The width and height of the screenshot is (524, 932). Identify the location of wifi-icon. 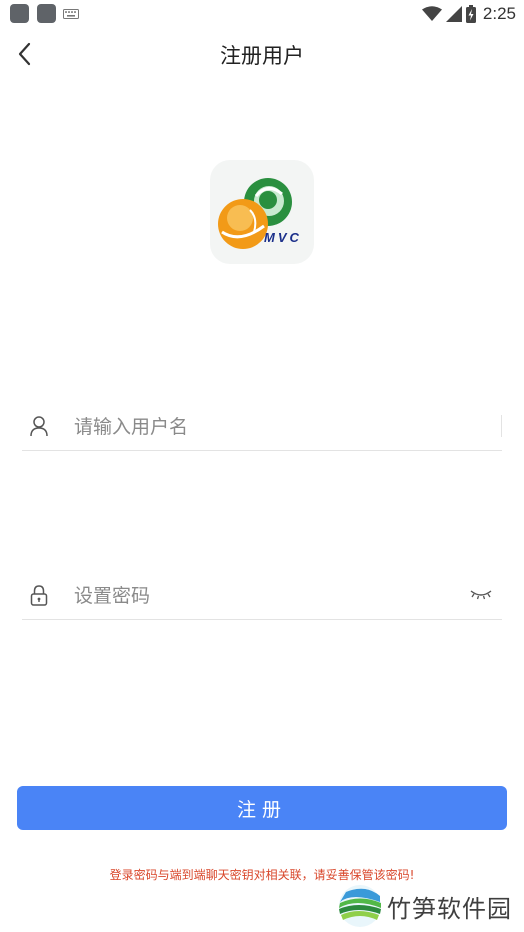
(431, 13).